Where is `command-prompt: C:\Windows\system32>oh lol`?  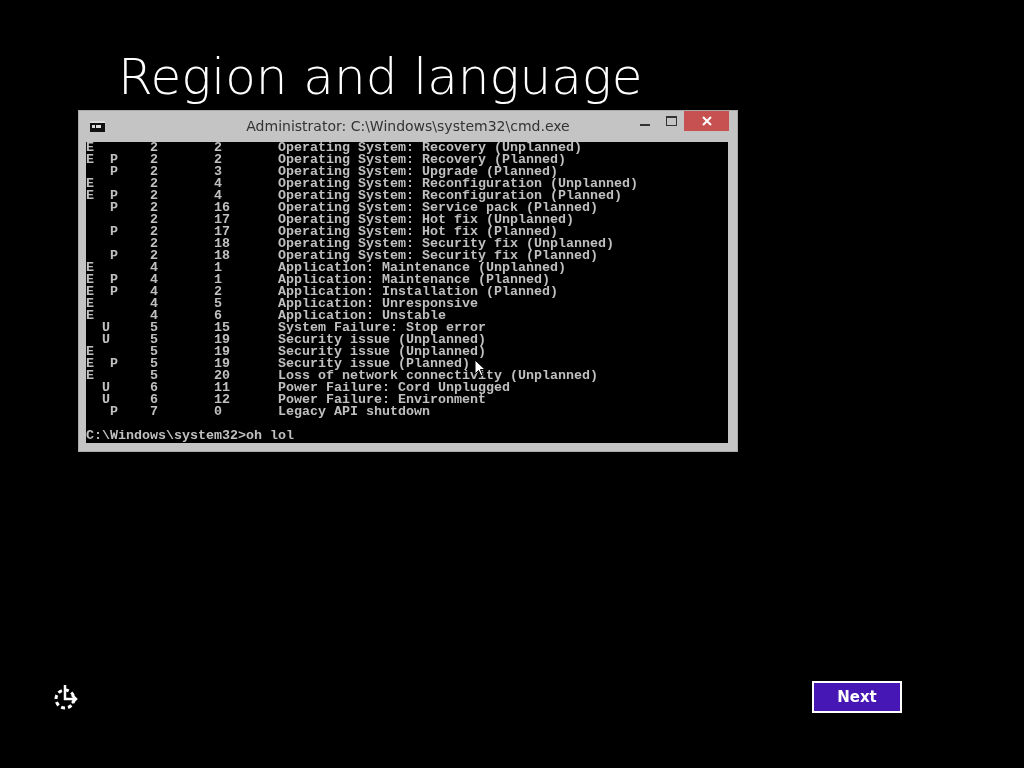
command-prompt: C:\Windows\system32>oh lol is located at coordinates (190, 436).